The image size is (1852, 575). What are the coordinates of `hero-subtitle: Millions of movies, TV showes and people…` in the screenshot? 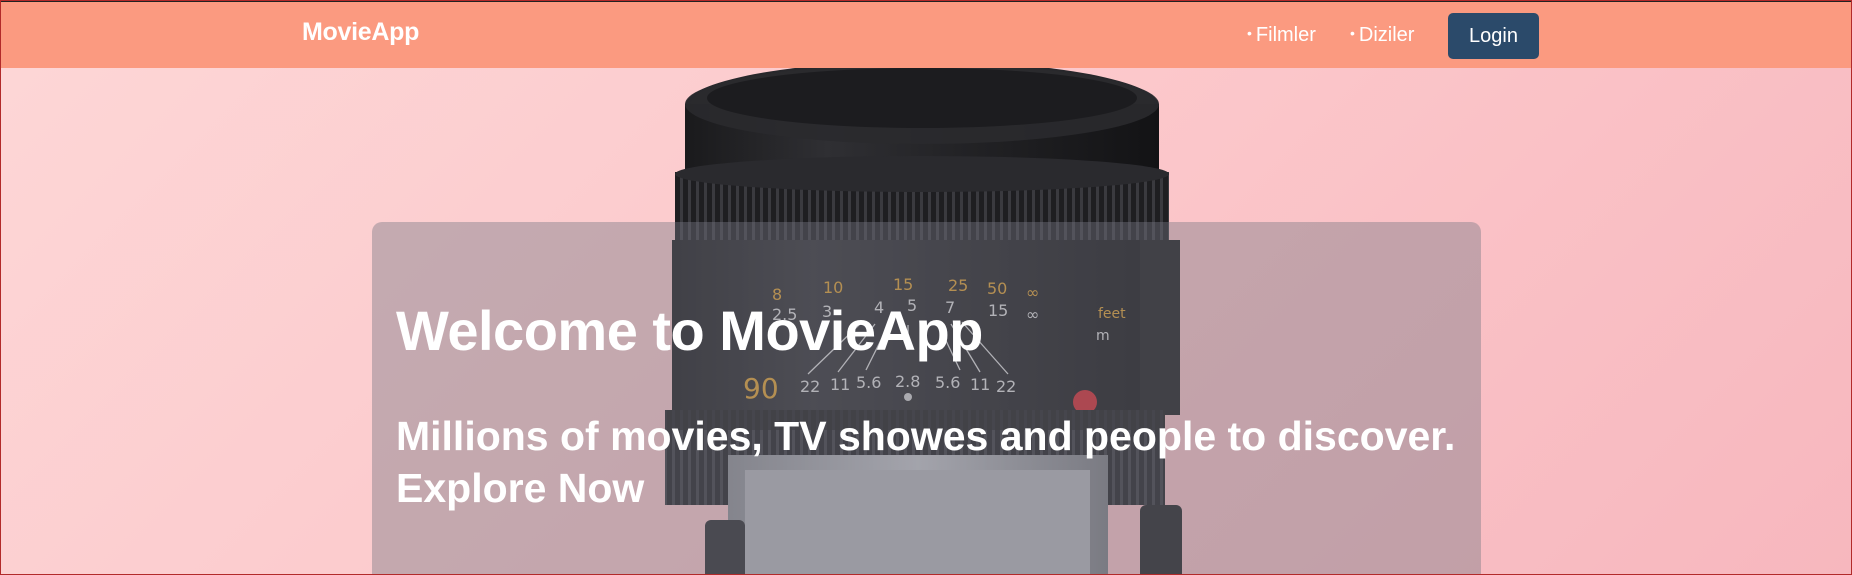 It's located at (926, 462).